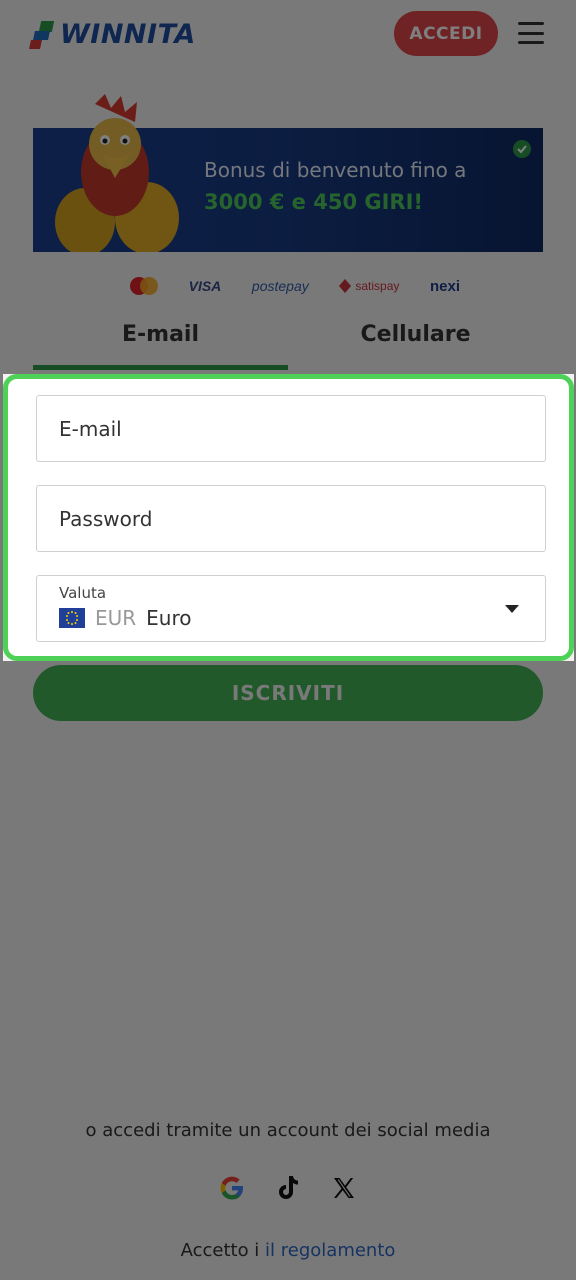 This screenshot has width=576, height=1280. Describe the element at coordinates (415, 344) in the screenshot. I see `tab-cellulare: Cellulare` at that location.